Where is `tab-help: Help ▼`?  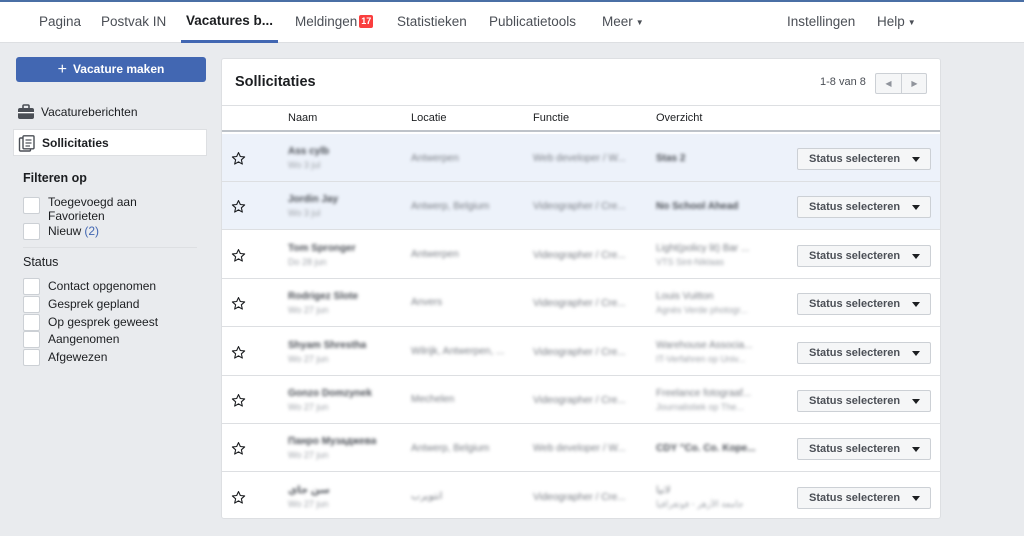 tab-help: Help ▼ is located at coordinates (896, 22).